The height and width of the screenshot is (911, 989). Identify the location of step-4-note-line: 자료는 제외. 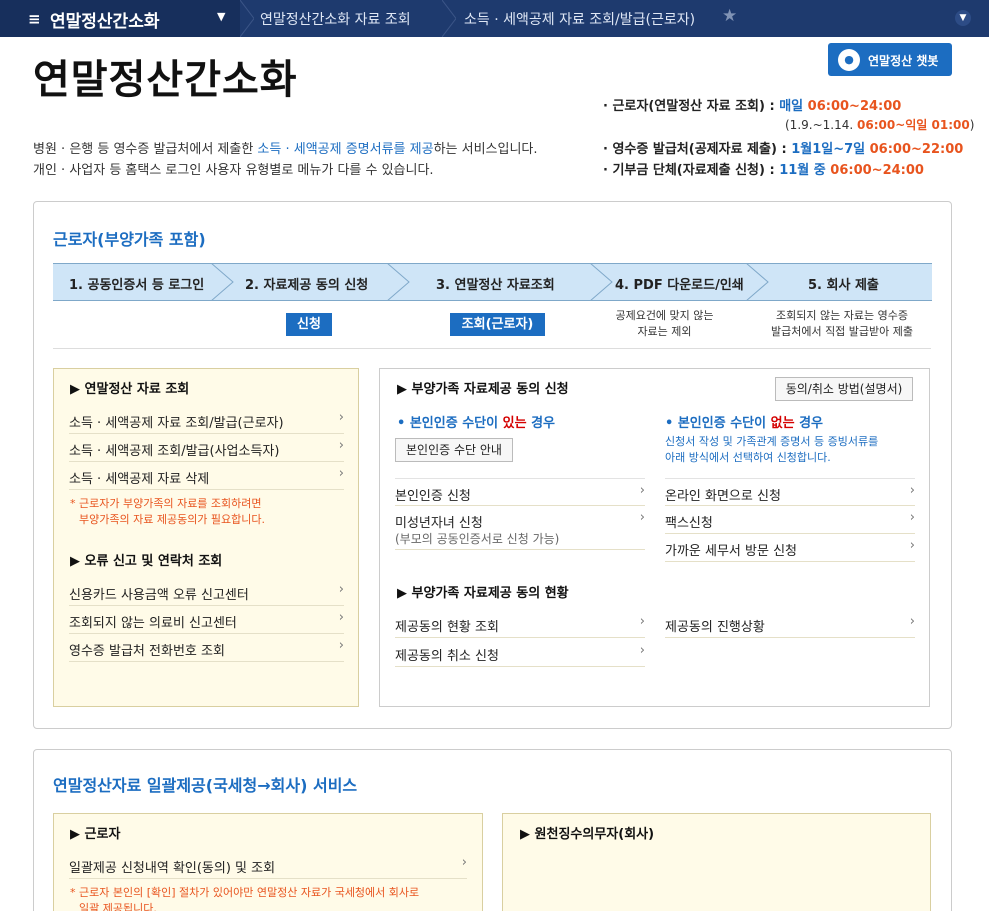
(664, 331).